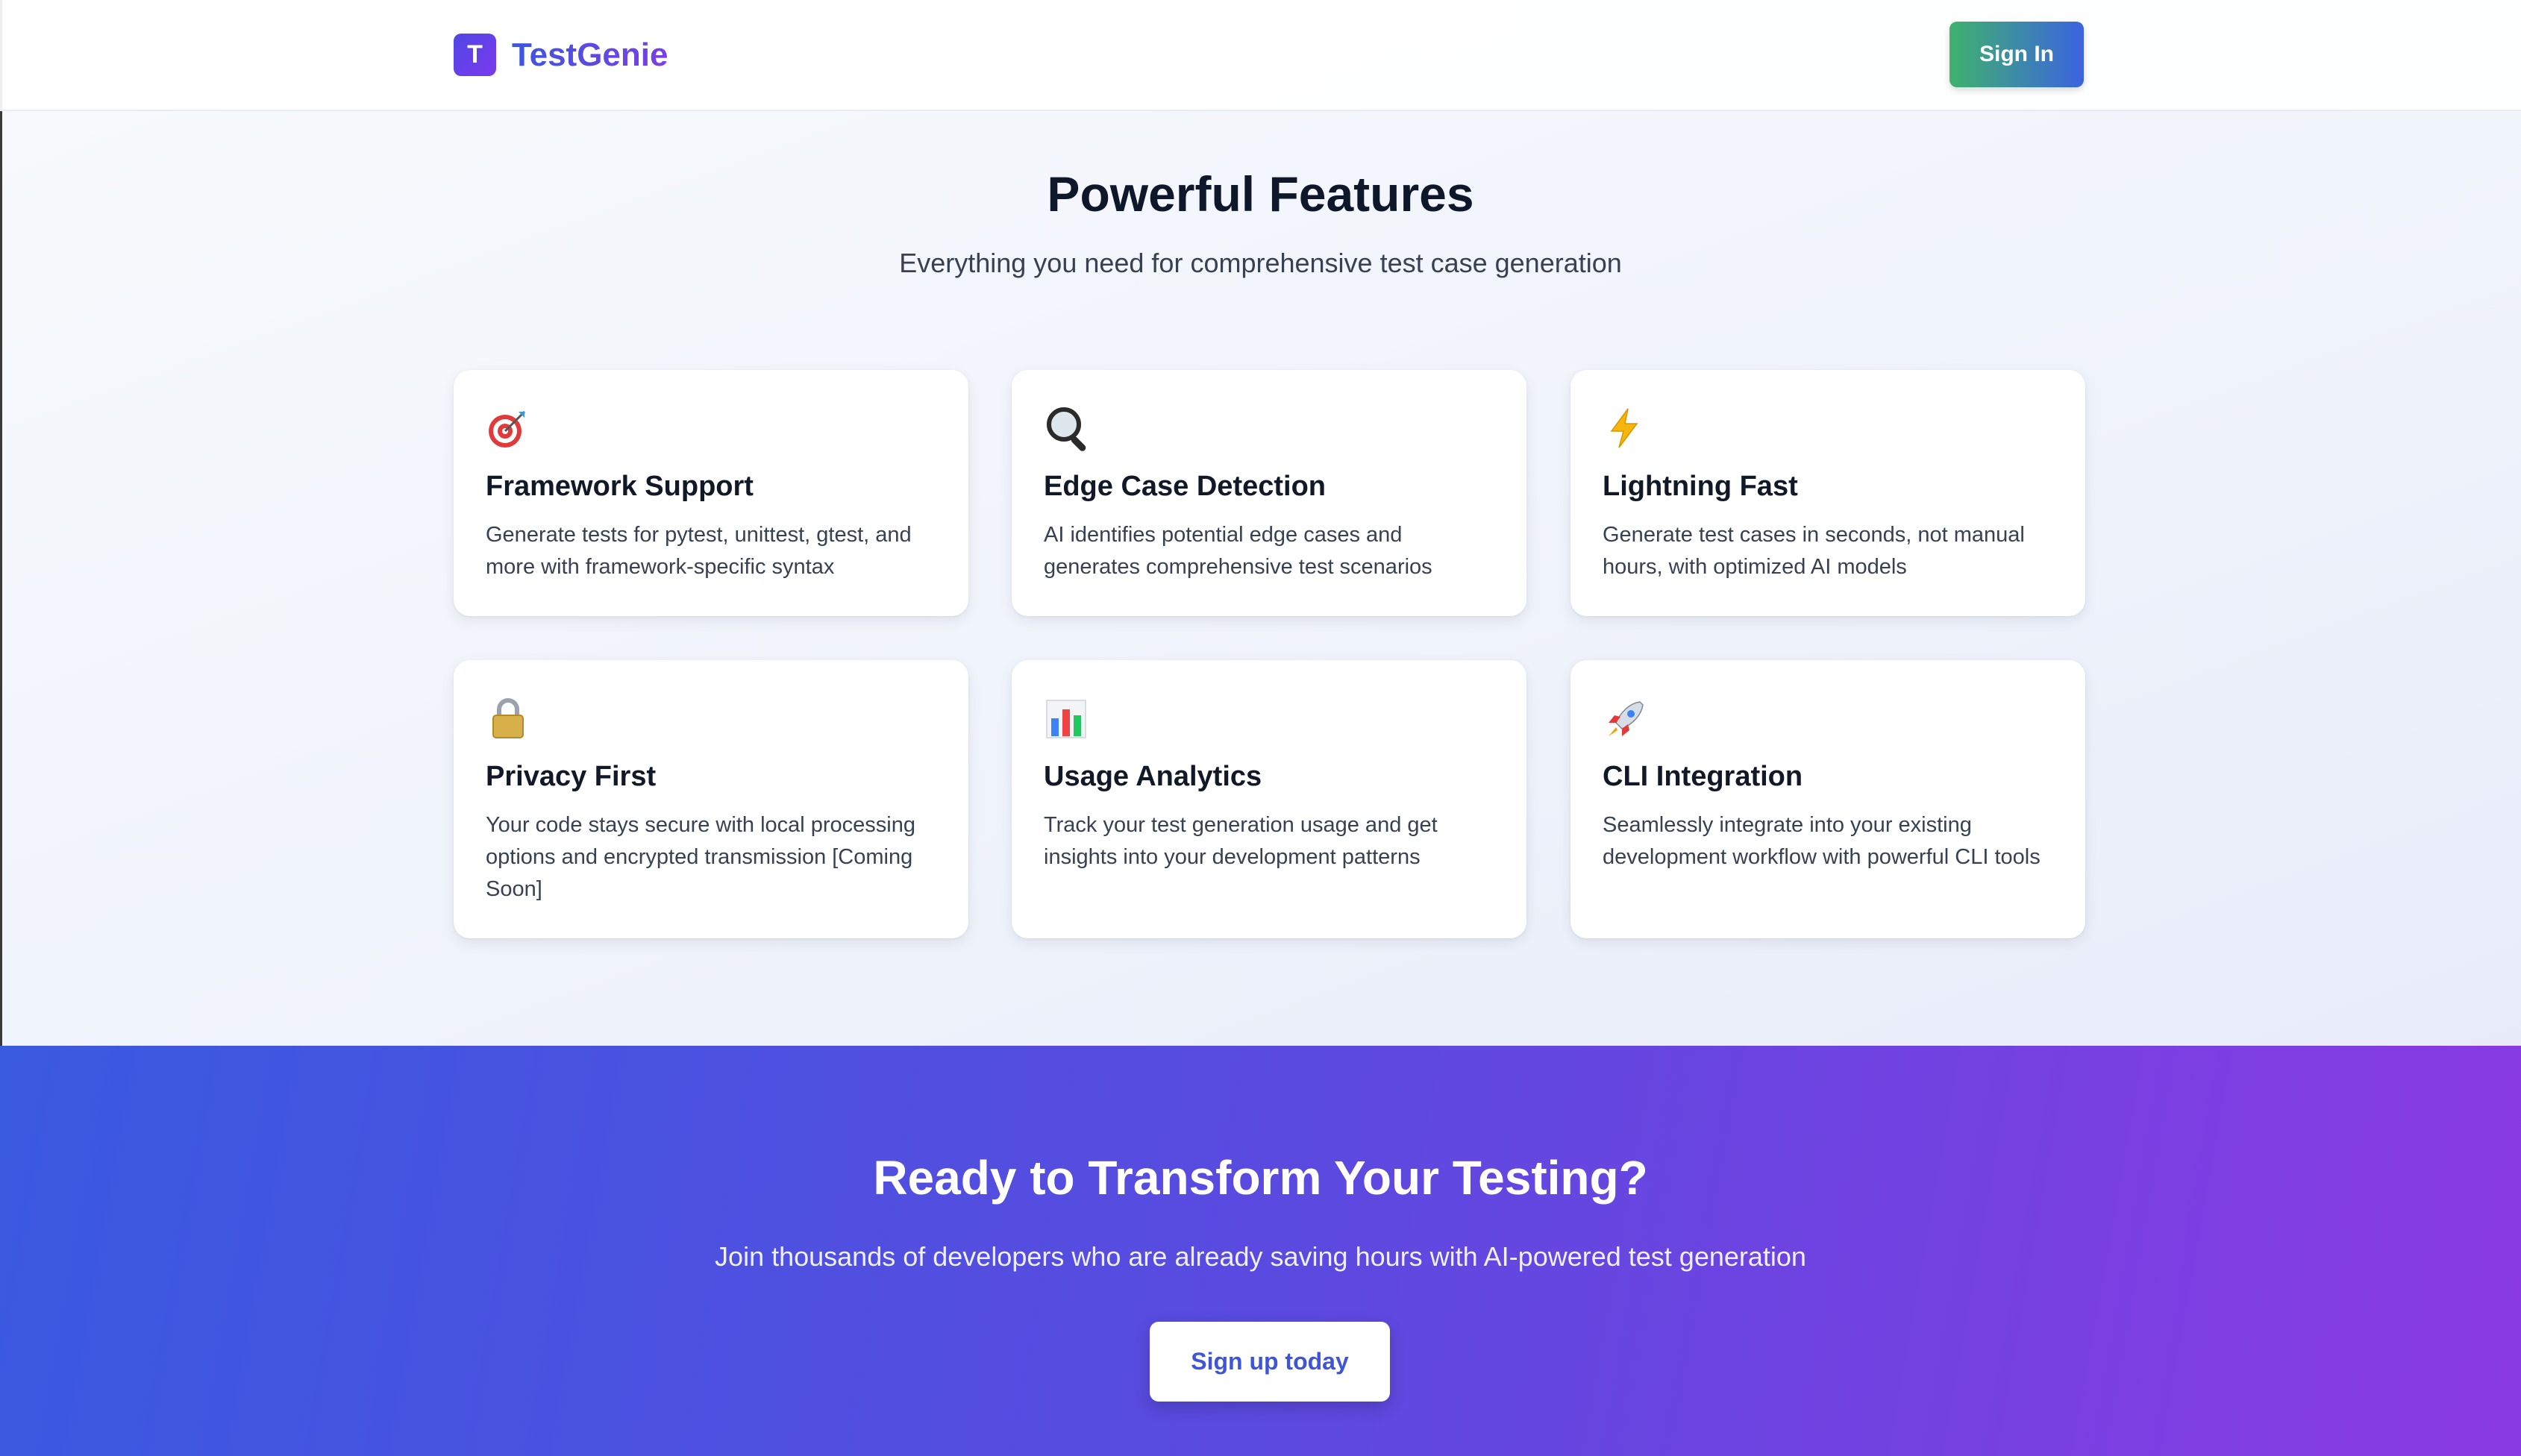  I want to click on feature-card-title: Framework Support, so click(620, 486).